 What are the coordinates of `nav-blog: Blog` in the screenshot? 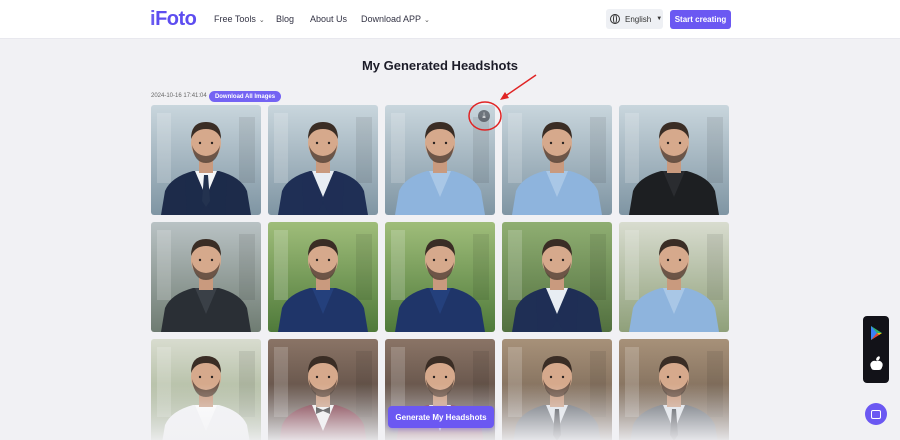 It's located at (285, 19).